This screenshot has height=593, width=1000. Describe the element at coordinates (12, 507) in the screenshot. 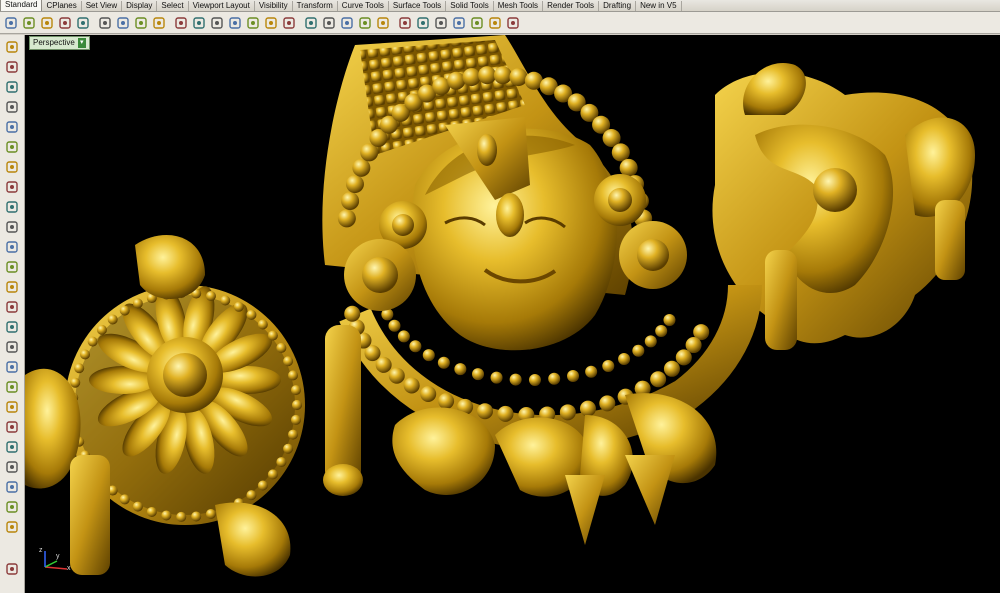

I see `array-icon` at that location.